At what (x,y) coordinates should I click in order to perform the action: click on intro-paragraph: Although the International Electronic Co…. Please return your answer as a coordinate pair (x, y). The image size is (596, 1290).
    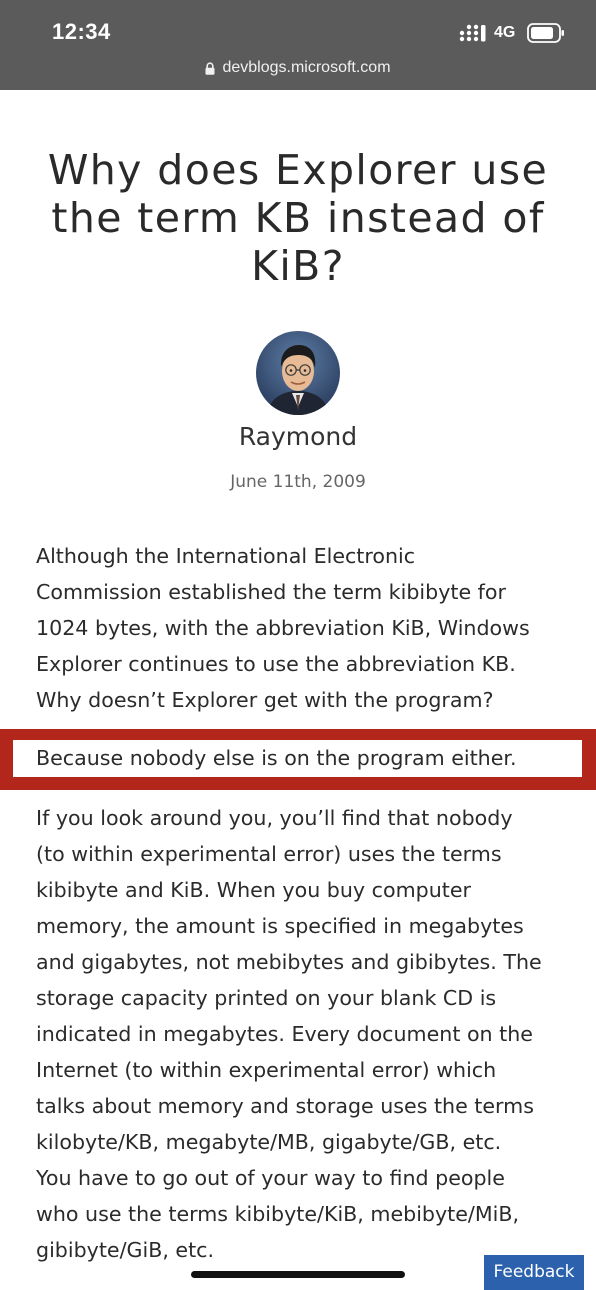
    Looking at the image, I should click on (300, 628).